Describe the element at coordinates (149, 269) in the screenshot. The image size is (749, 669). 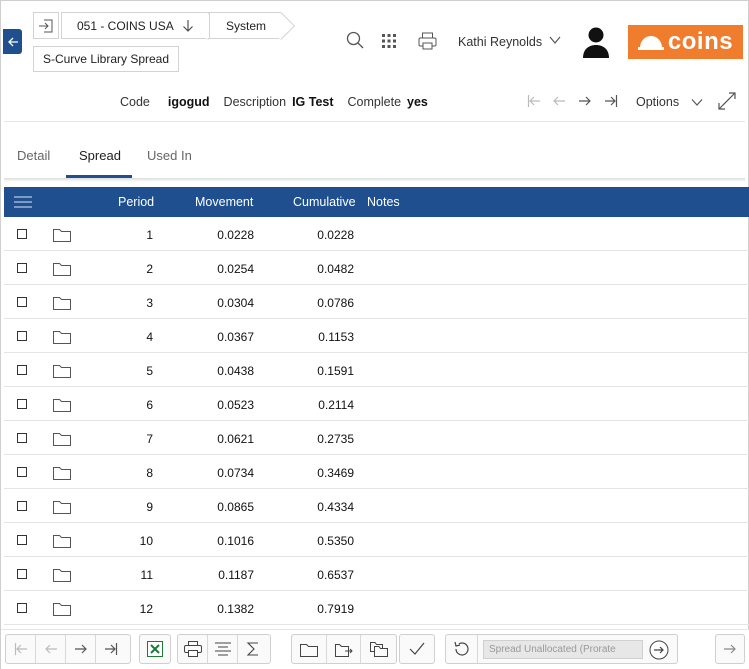
I see `cell-period: 2` at that location.